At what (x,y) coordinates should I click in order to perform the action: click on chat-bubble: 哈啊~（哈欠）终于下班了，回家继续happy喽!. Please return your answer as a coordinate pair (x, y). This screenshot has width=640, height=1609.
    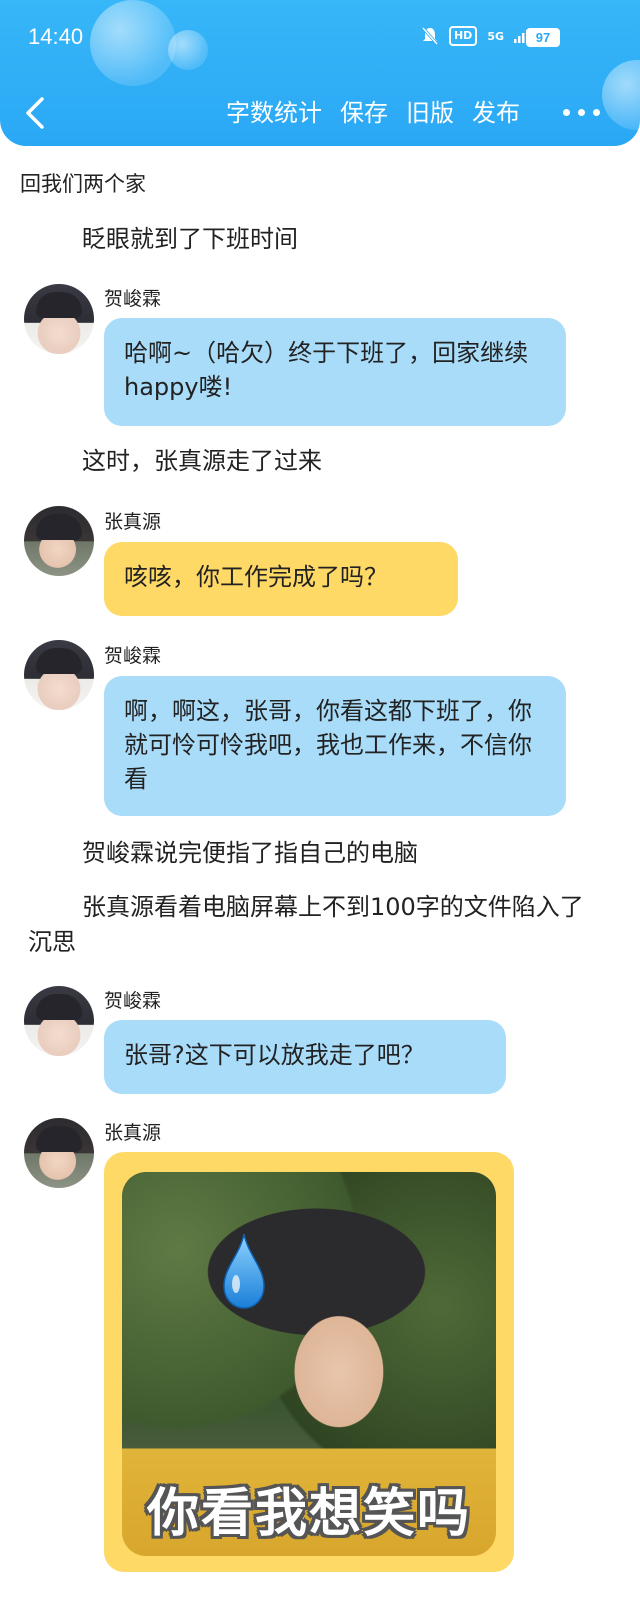
    Looking at the image, I should click on (335, 372).